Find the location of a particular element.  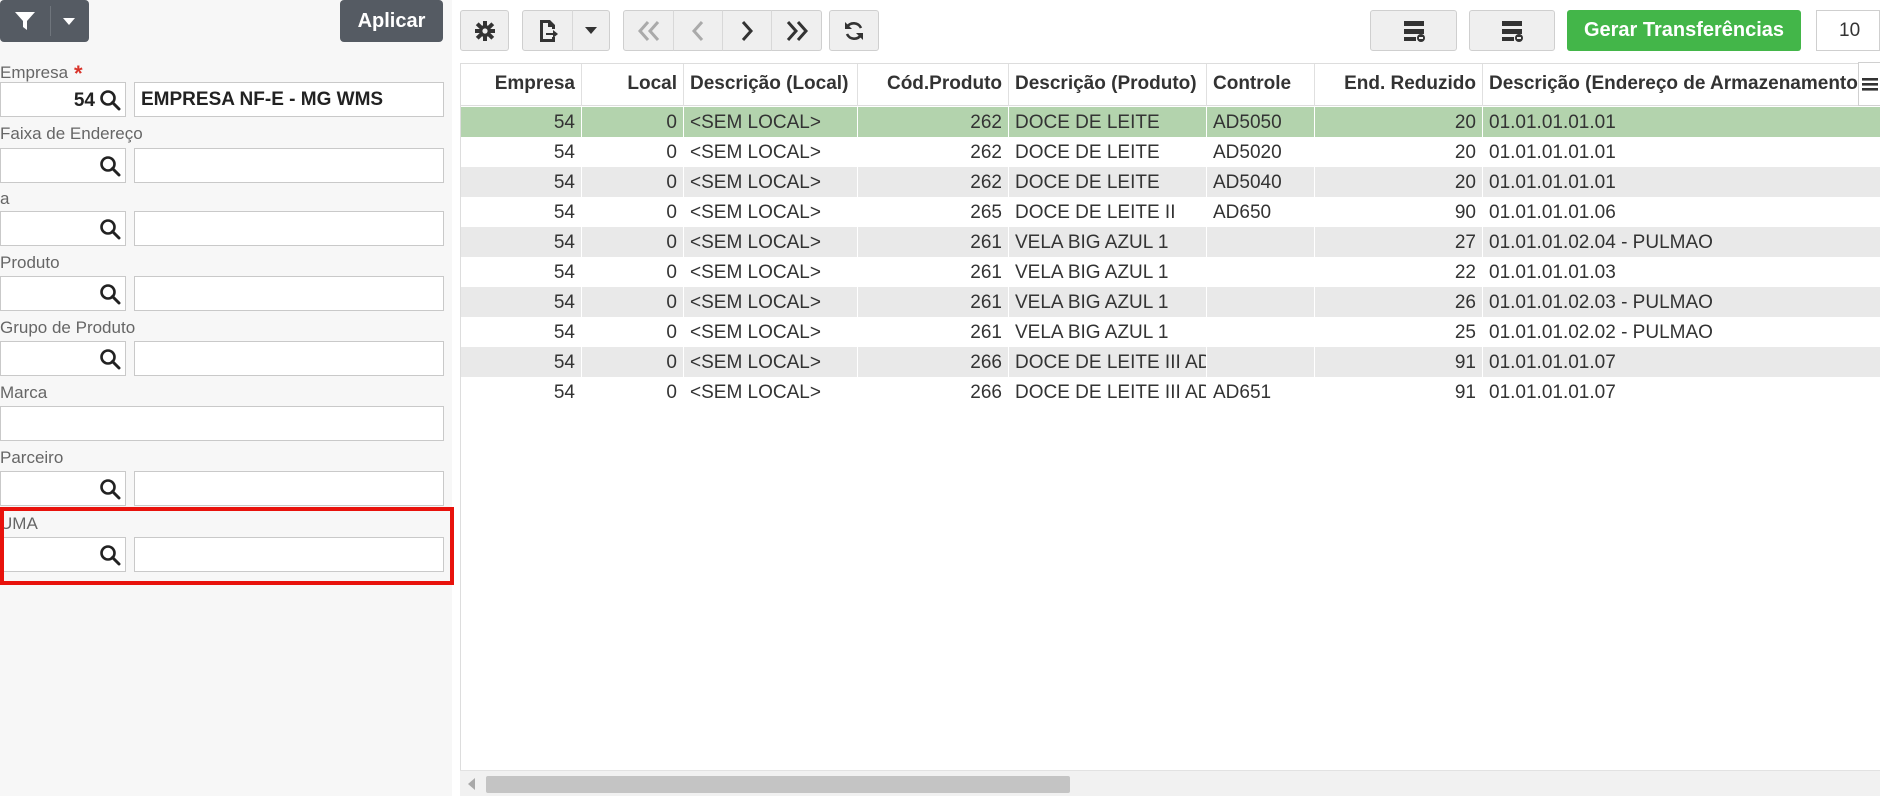

column-header-empresa: Empresa is located at coordinates (521, 85).